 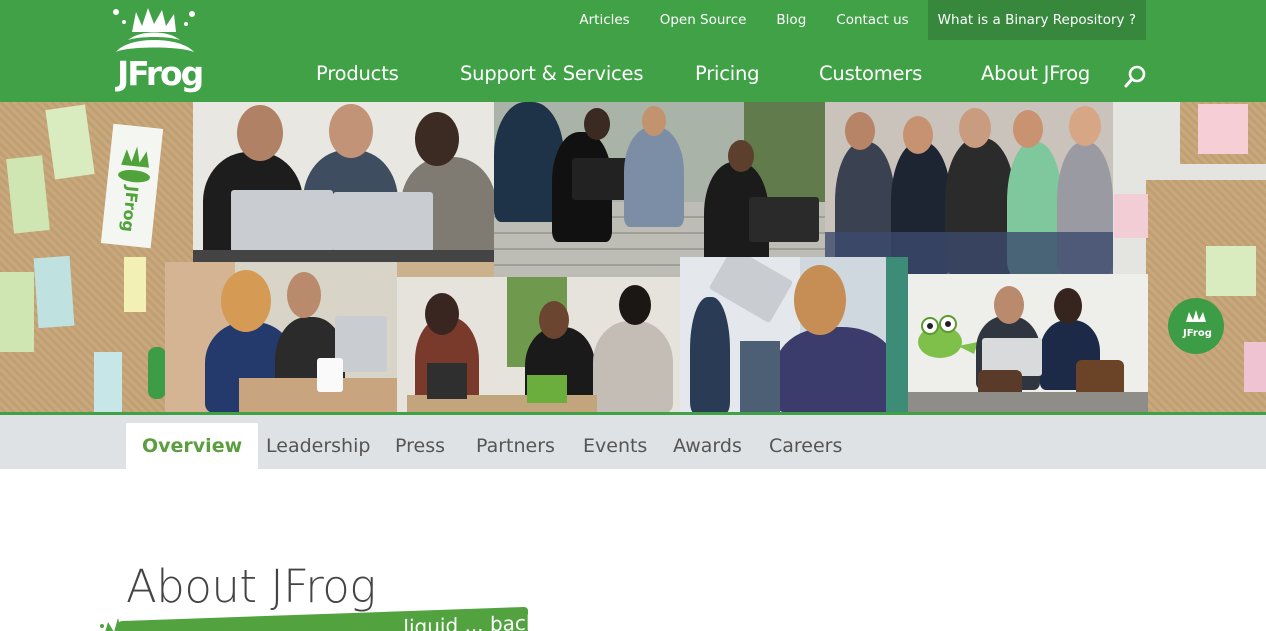 I want to click on nav-open-source: Open Source, so click(x=703, y=20).